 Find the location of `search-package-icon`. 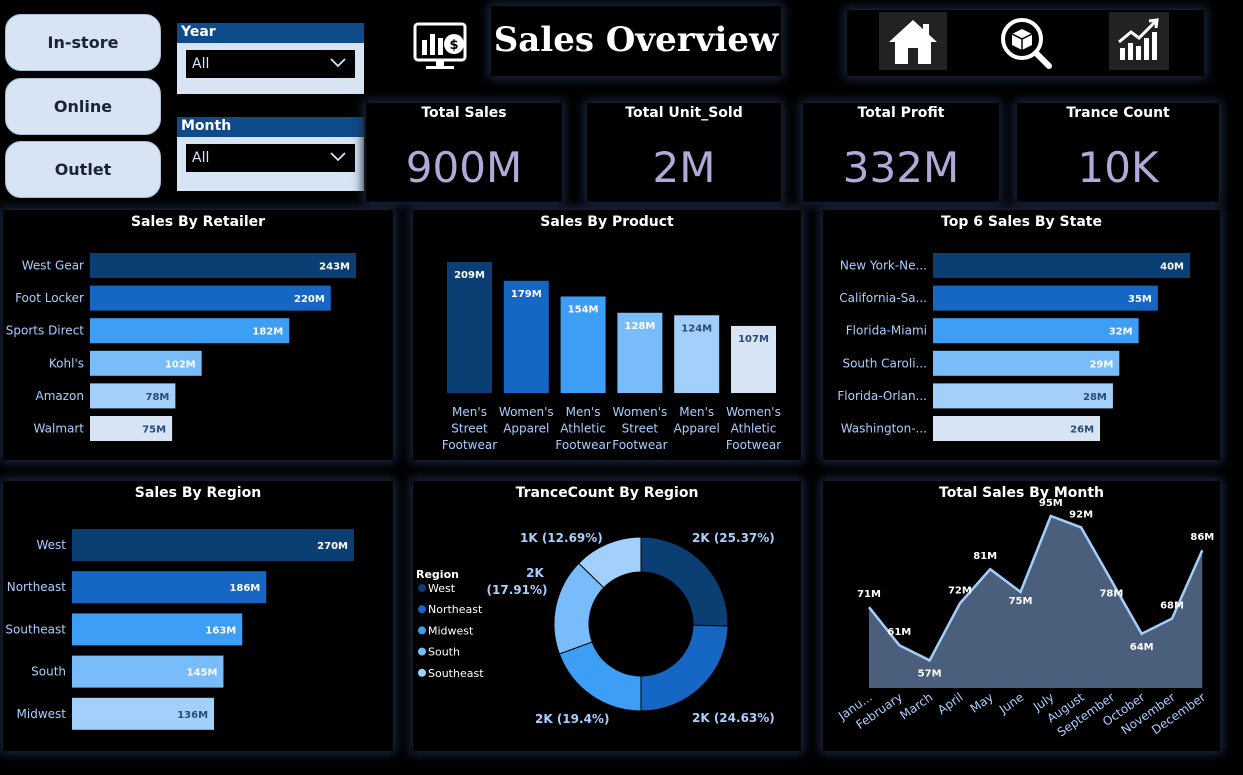

search-package-icon is located at coordinates (1026, 41).